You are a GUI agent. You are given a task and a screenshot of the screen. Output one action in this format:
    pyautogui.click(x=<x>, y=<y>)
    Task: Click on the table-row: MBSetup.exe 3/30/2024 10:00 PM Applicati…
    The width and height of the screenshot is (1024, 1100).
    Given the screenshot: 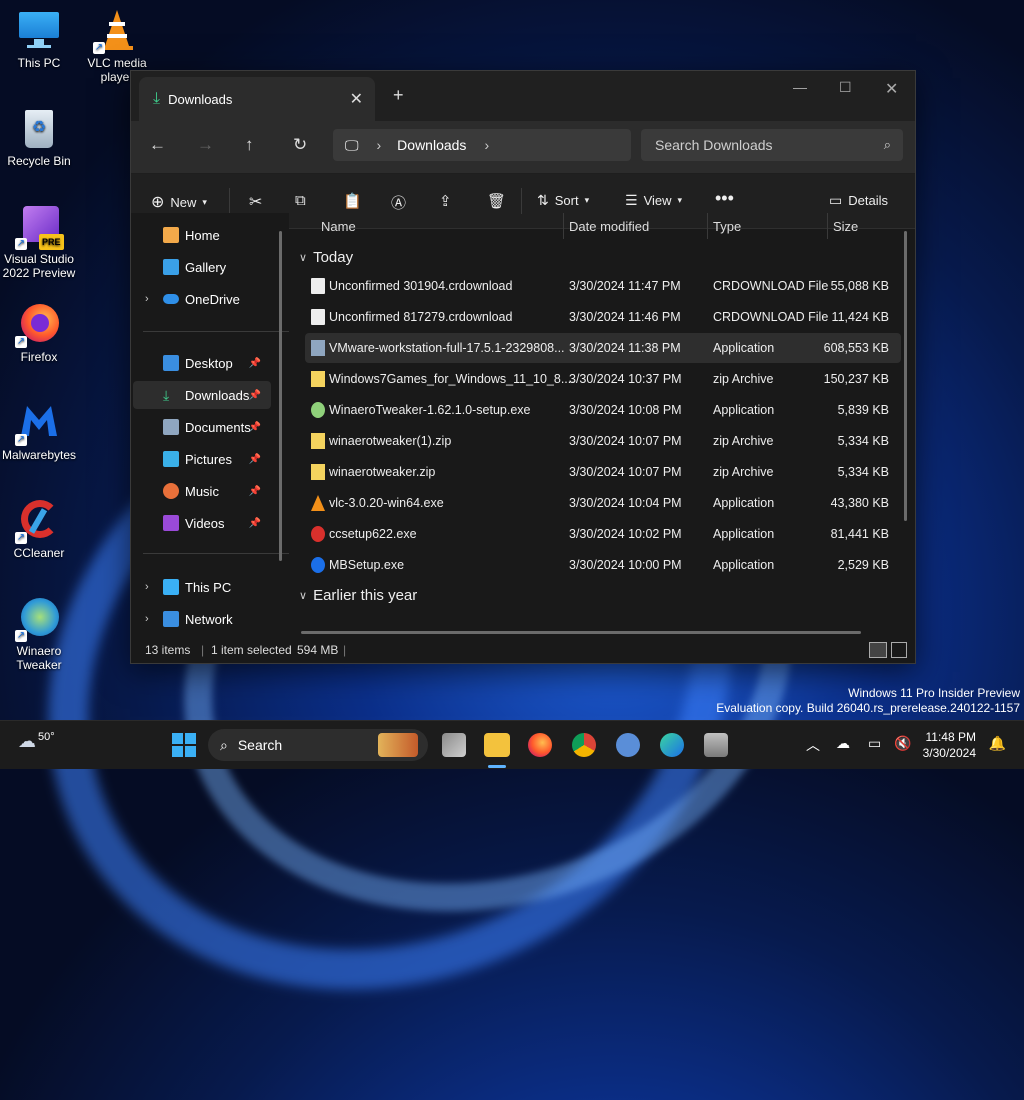 What is the action you would take?
    pyautogui.click(x=603, y=565)
    